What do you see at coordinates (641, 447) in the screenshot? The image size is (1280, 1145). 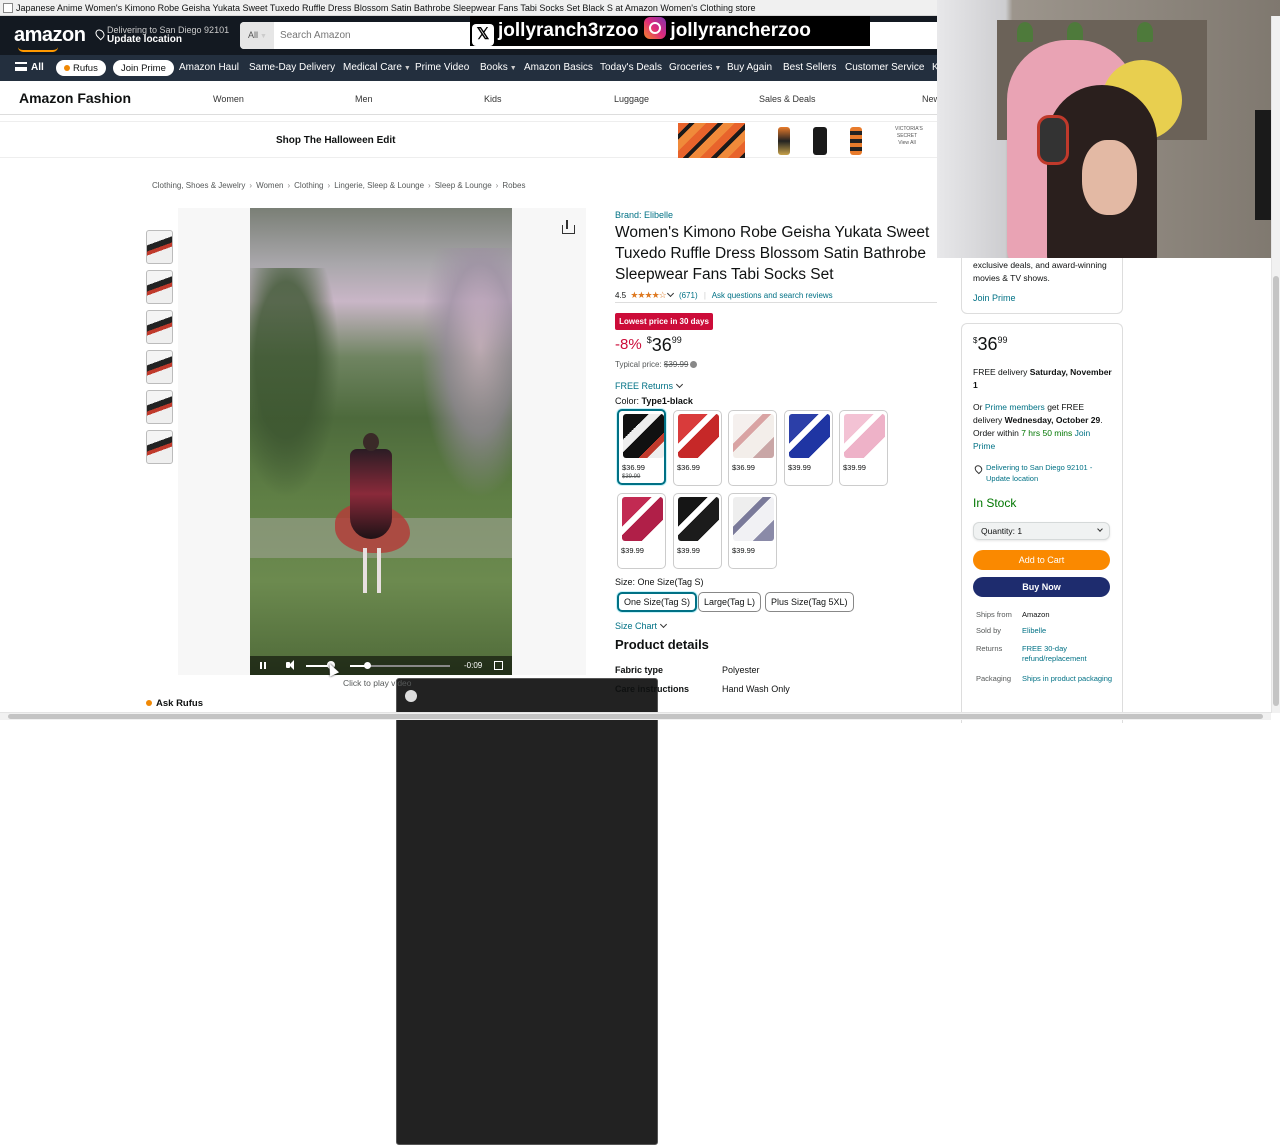 I see `color-swatch: $36.99 $39.99` at bounding box center [641, 447].